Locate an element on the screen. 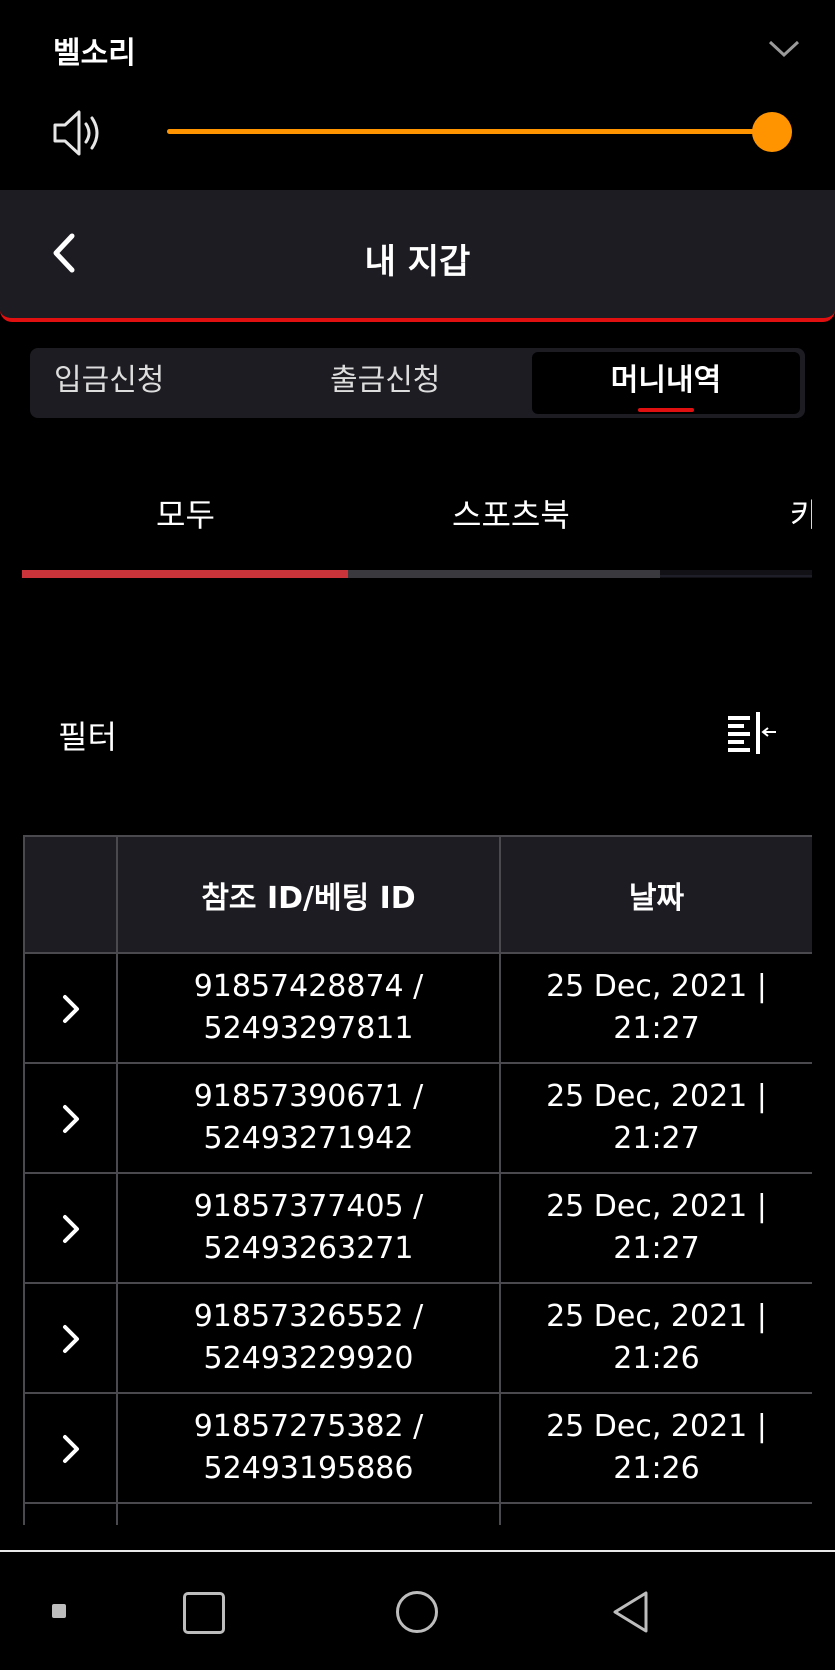 Image resolution: width=835 pixels, height=1670 pixels. ref-bet-id-cell: 91857428874 / 52493297811 is located at coordinates (308, 1008).